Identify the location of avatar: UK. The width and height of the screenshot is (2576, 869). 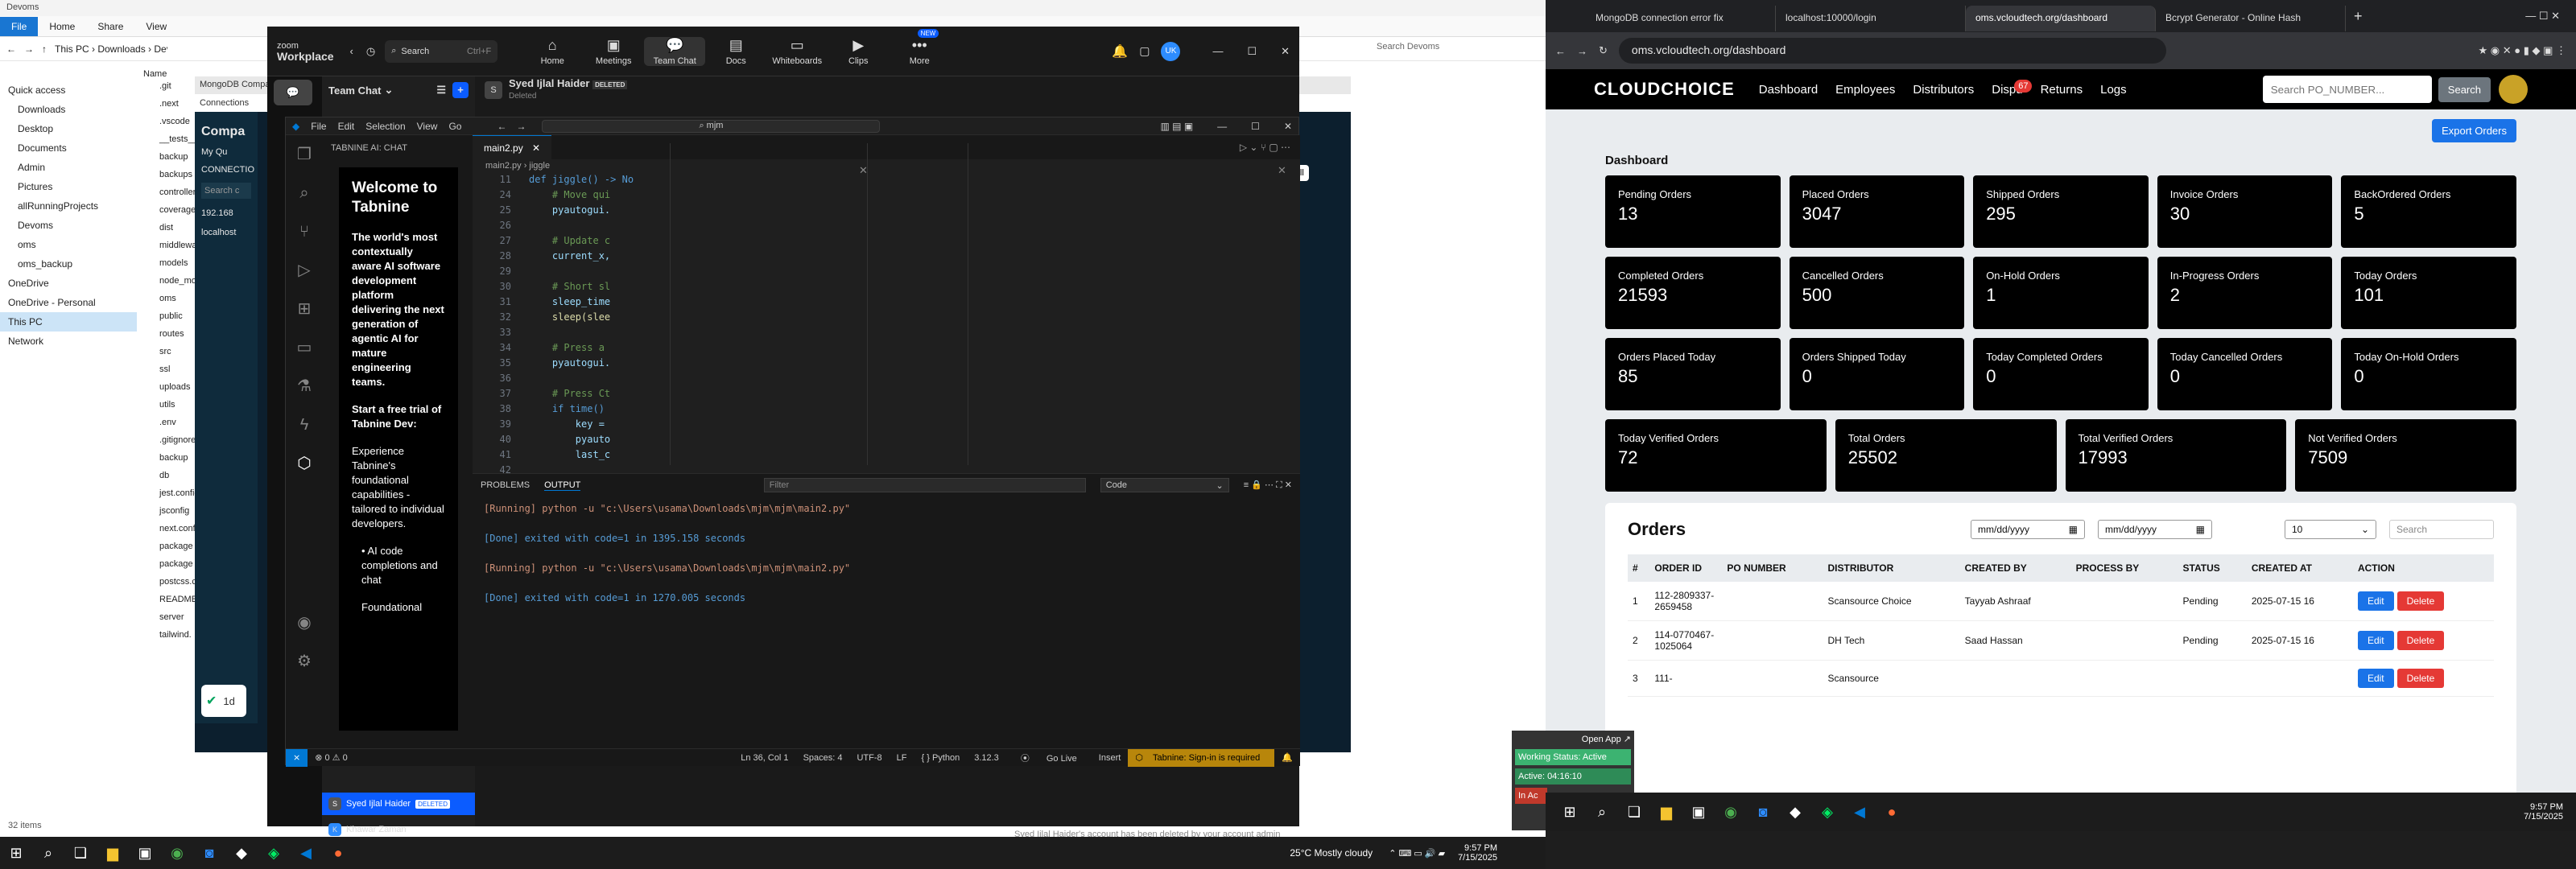
(1171, 51).